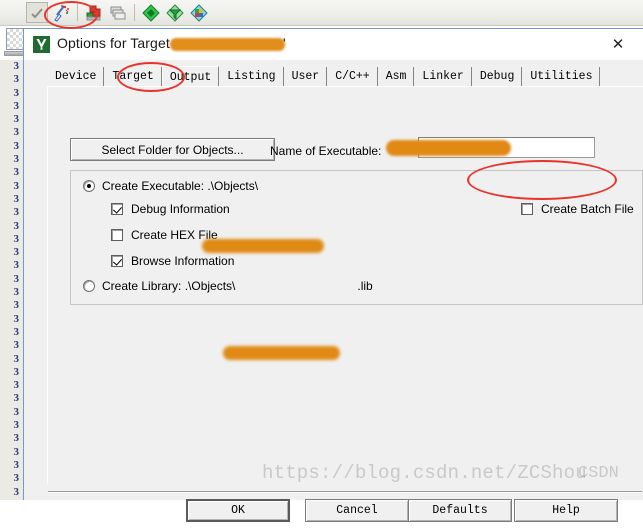 The height and width of the screenshot is (529, 643). I want to click on executable-path-redaction-mark, so click(263, 246).